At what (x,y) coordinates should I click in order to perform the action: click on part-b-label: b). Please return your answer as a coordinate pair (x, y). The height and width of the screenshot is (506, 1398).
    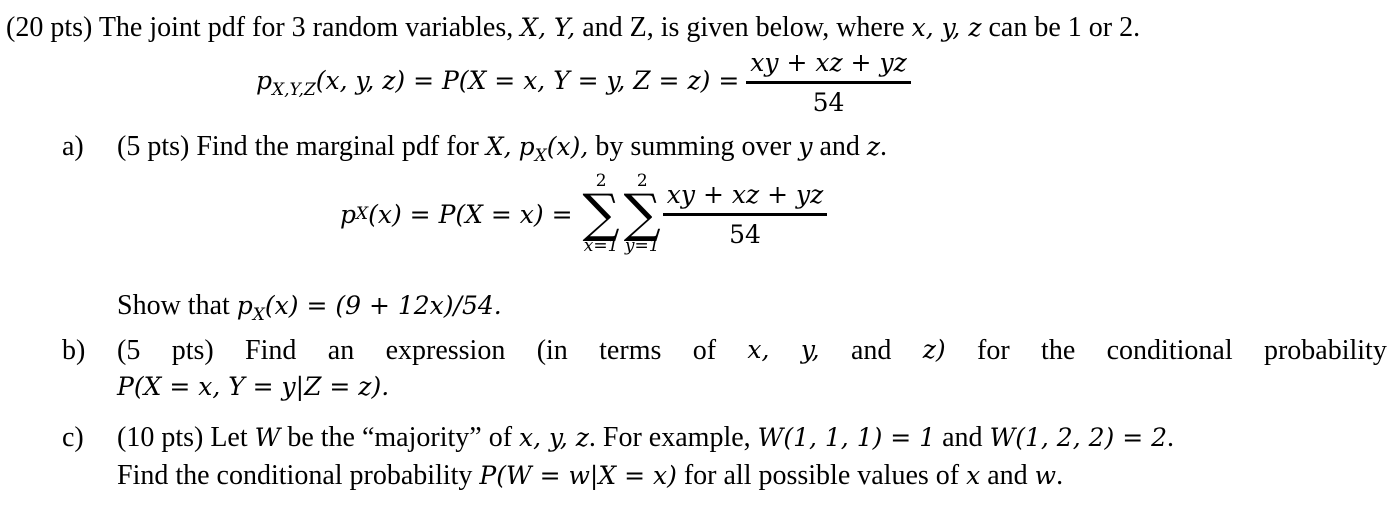
    Looking at the image, I should click on (74, 350).